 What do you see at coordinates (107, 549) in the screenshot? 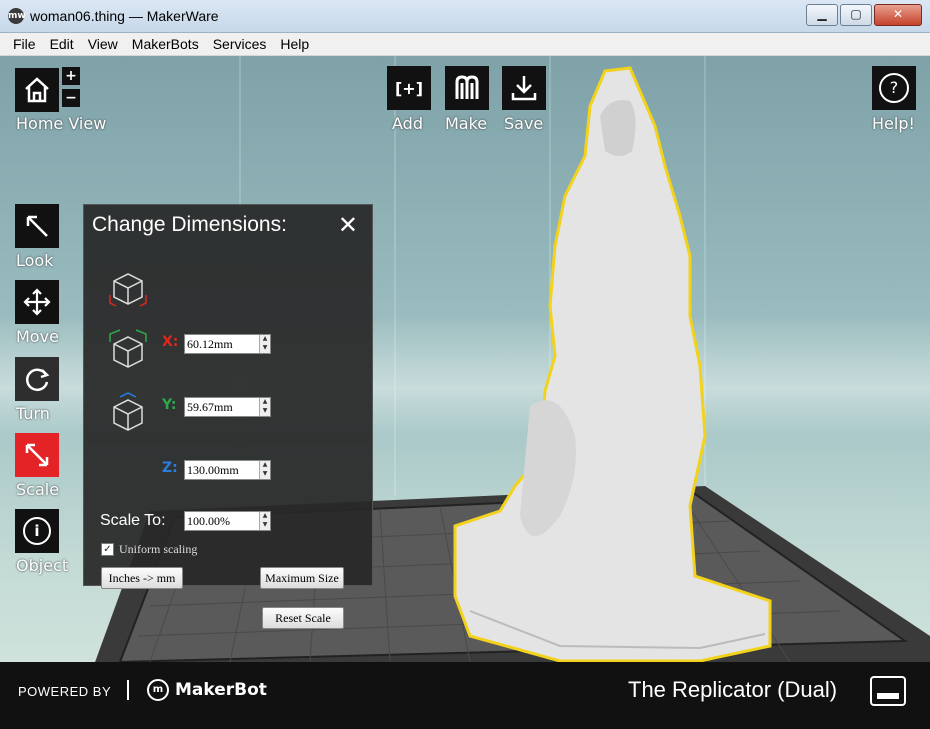
I see `uniform-scaling-checkbox: ✓` at bounding box center [107, 549].